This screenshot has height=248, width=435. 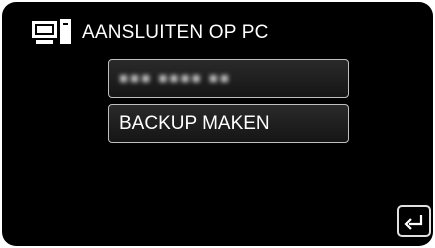 I want to click on page-title: AANSLUITEN OP PC, so click(x=175, y=32).